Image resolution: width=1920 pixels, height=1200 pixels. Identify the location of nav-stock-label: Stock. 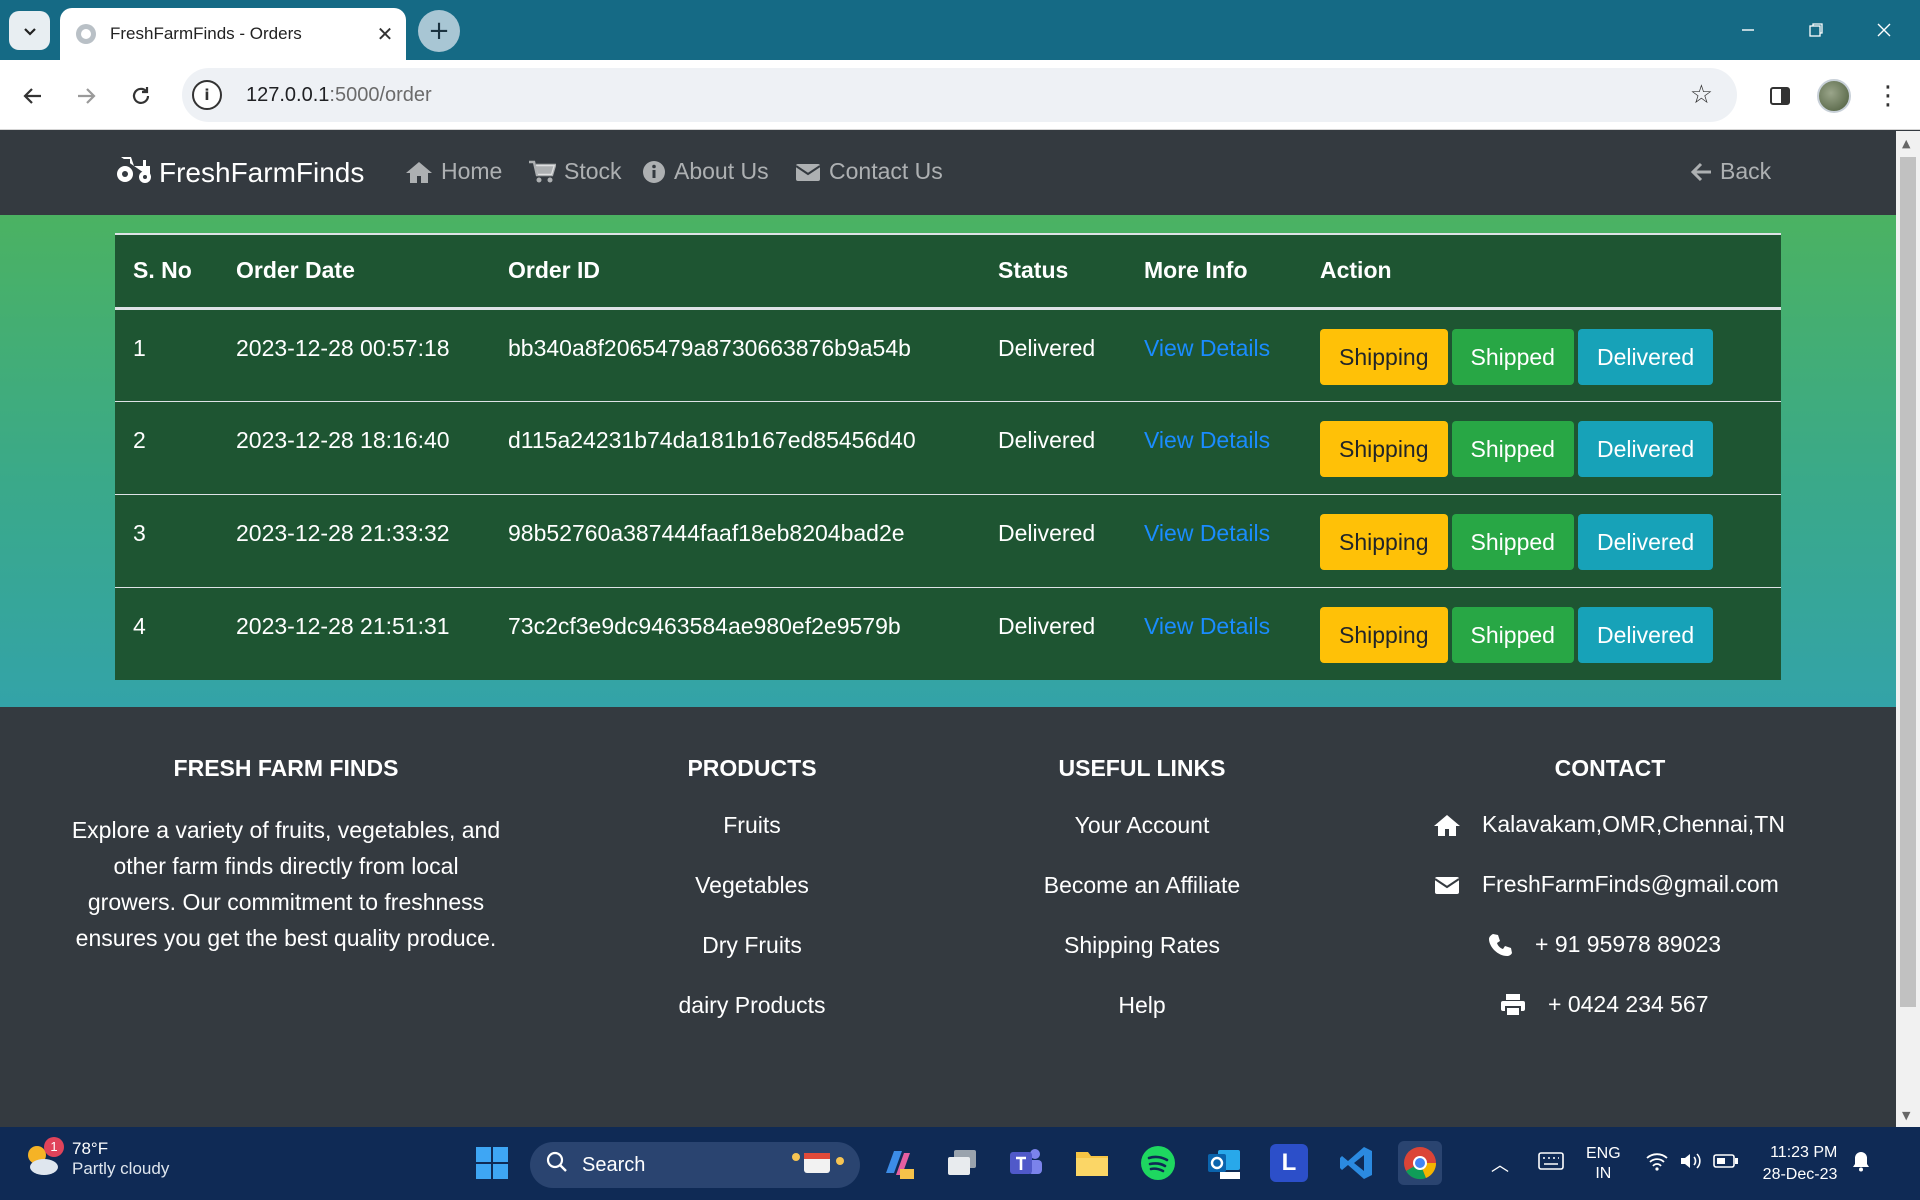
(593, 171).